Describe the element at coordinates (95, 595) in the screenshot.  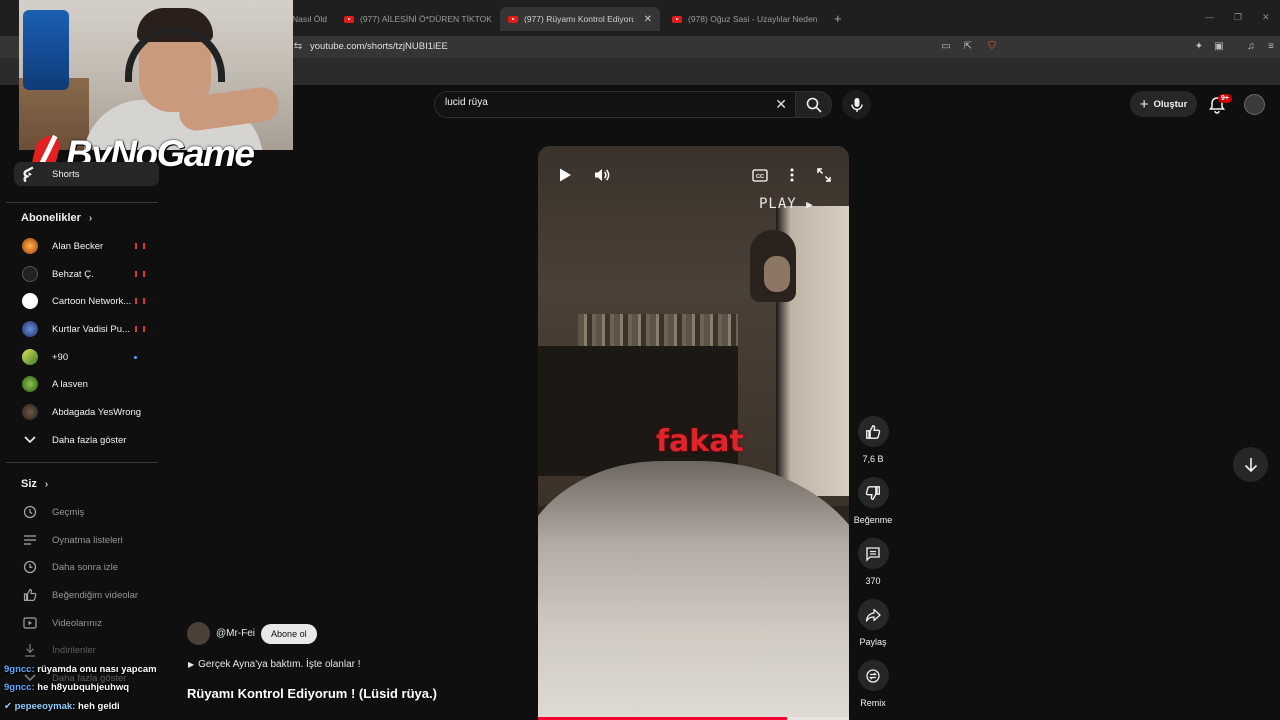
I see `sidebar-item-label: Beğendiğim videolar` at that location.